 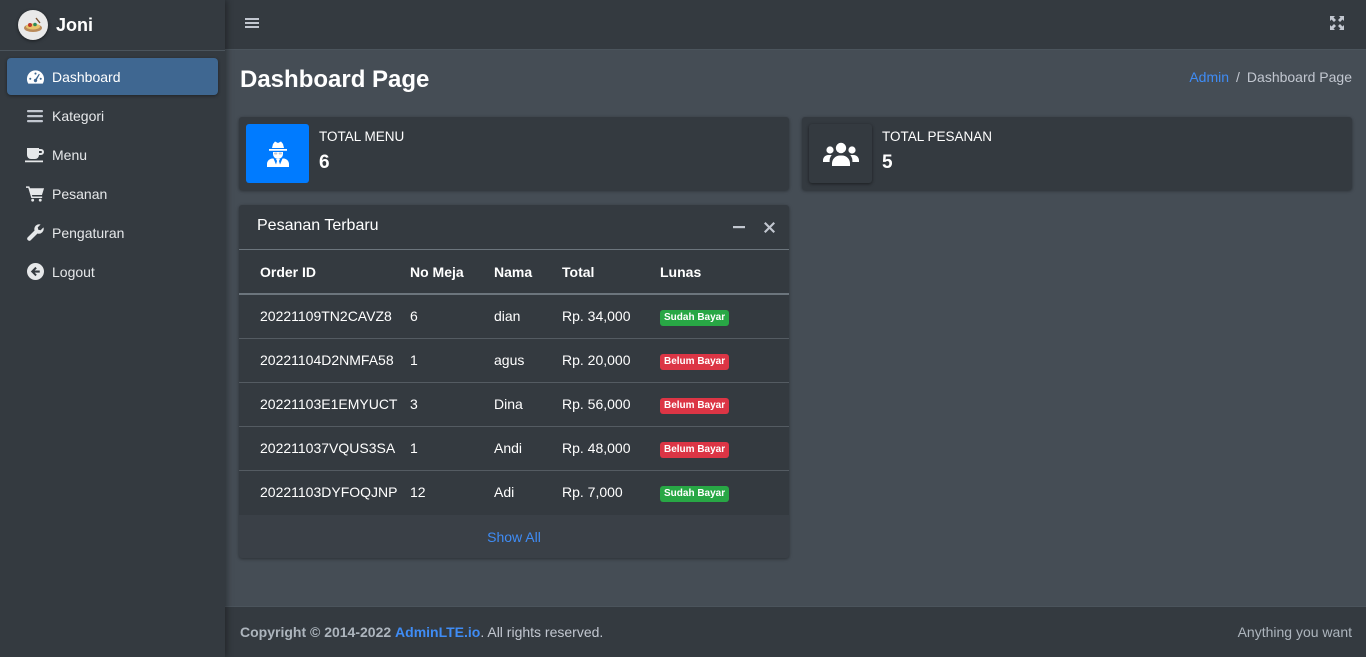 What do you see at coordinates (70, 154) in the screenshot?
I see `sidebar-item-label: Menu` at bounding box center [70, 154].